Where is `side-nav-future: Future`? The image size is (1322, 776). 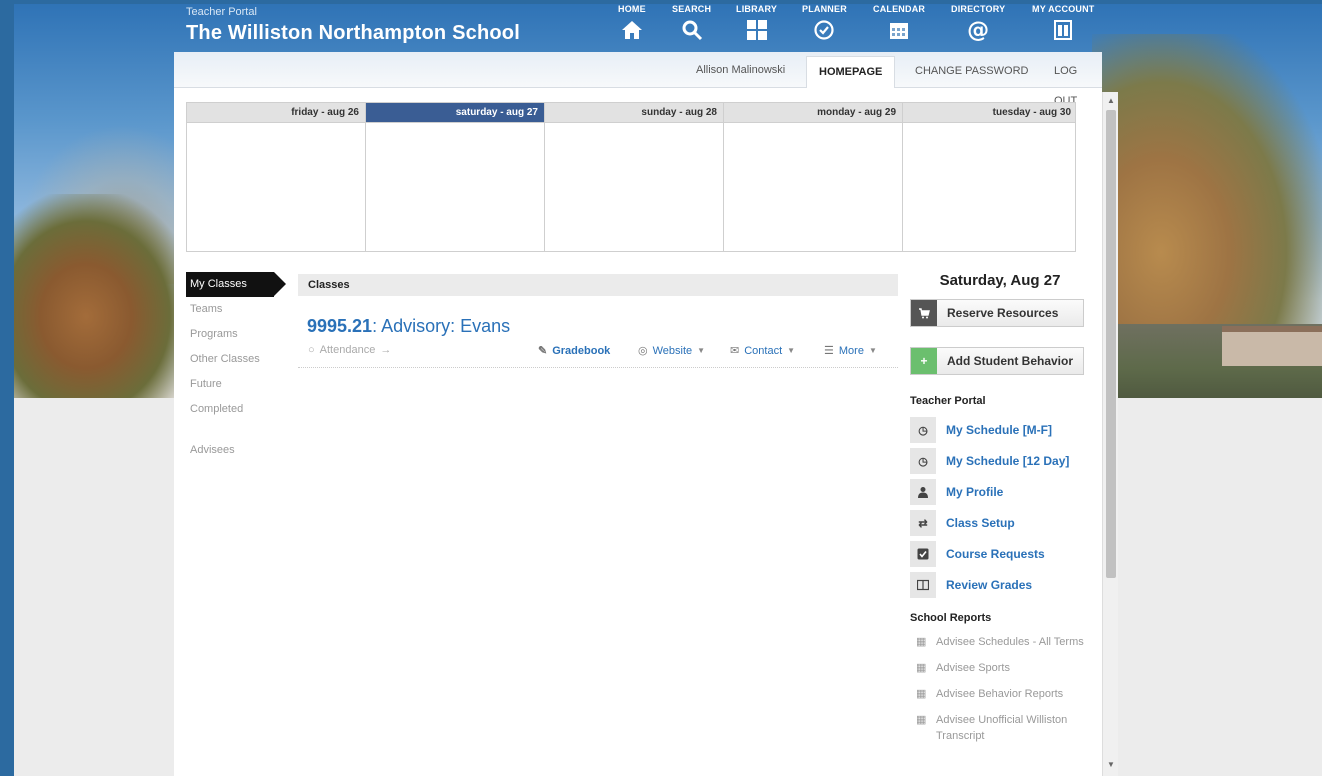
side-nav-future: Future is located at coordinates (236, 384).